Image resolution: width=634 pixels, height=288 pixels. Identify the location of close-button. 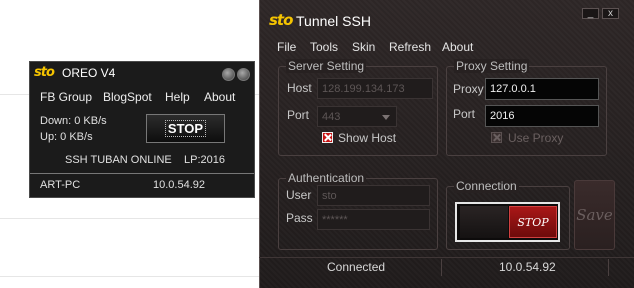
(243, 74).